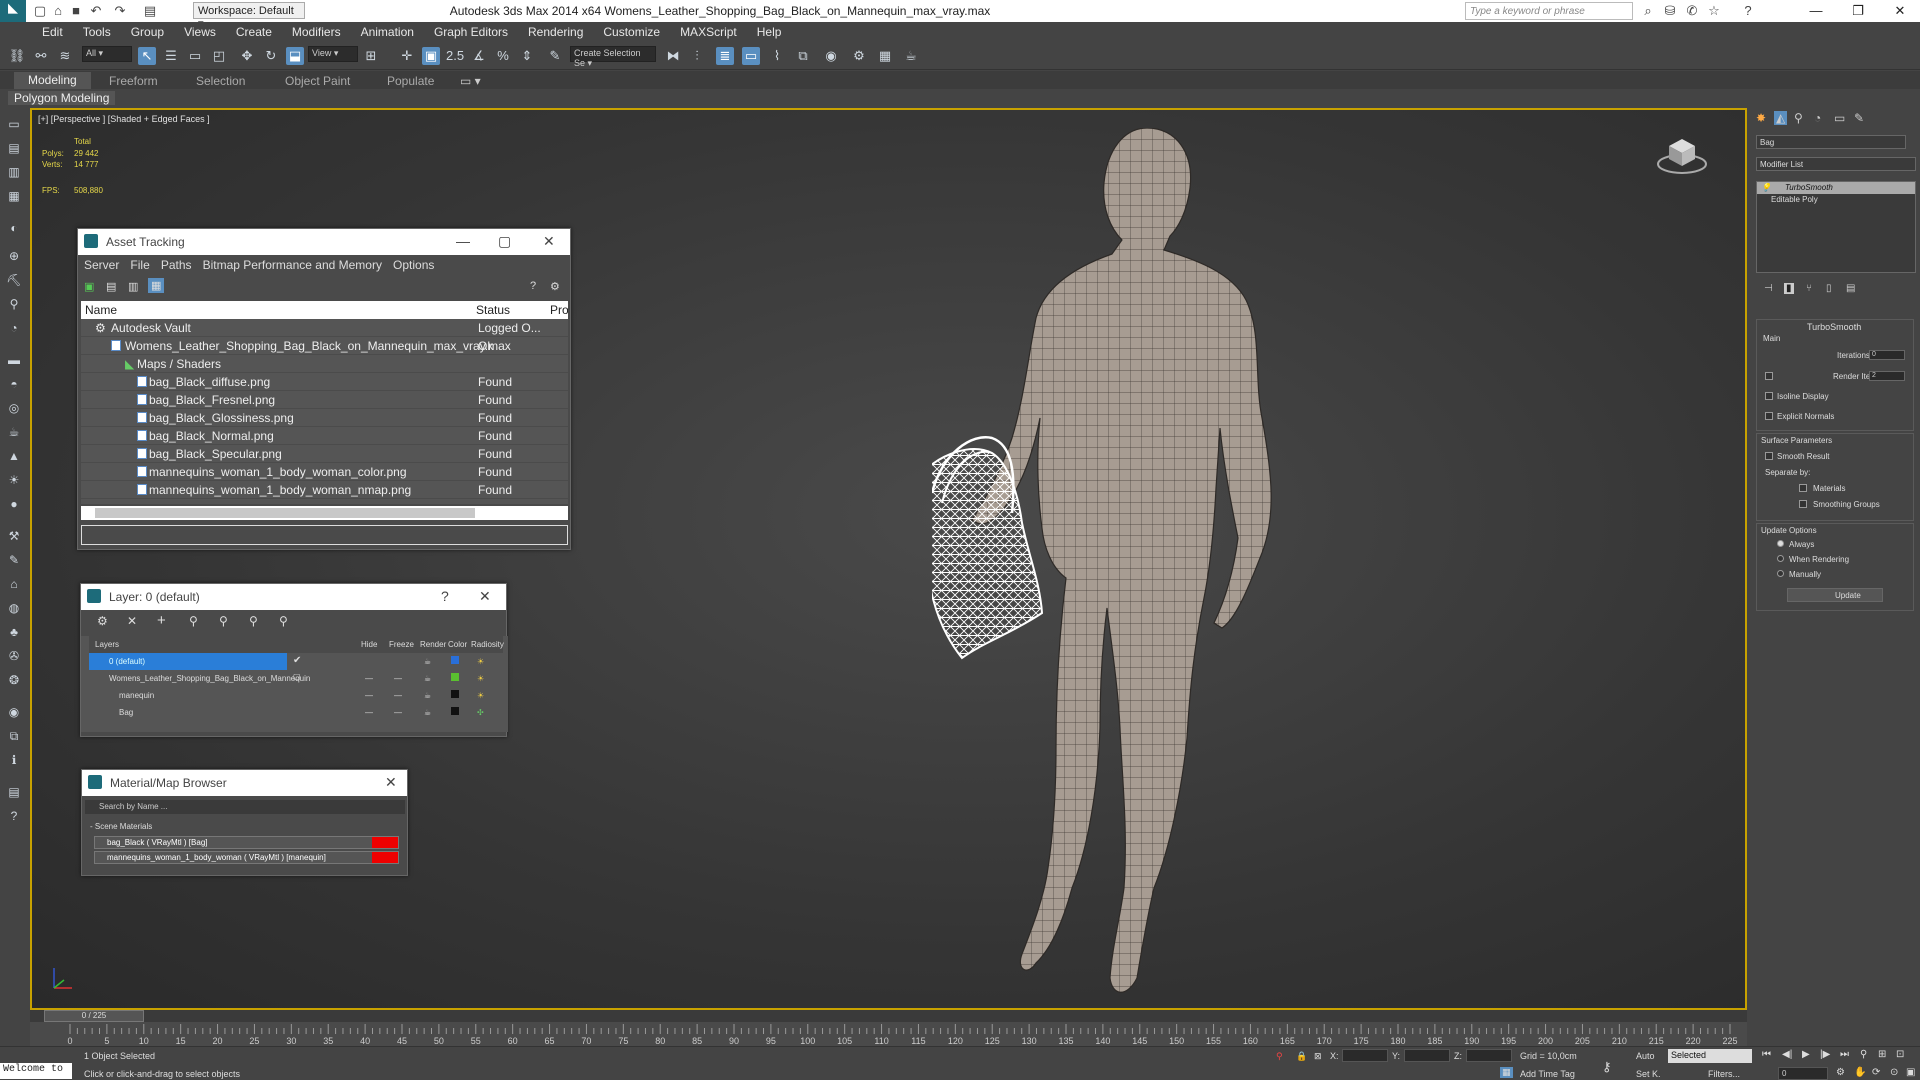  I want to click on modify-tool-icon: ⛏, so click(14, 280).